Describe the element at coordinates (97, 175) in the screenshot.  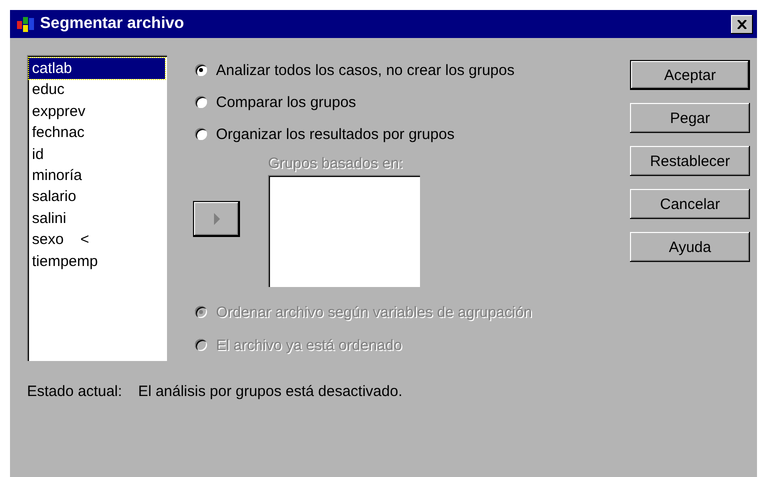
I see `variable-item: minoría` at that location.